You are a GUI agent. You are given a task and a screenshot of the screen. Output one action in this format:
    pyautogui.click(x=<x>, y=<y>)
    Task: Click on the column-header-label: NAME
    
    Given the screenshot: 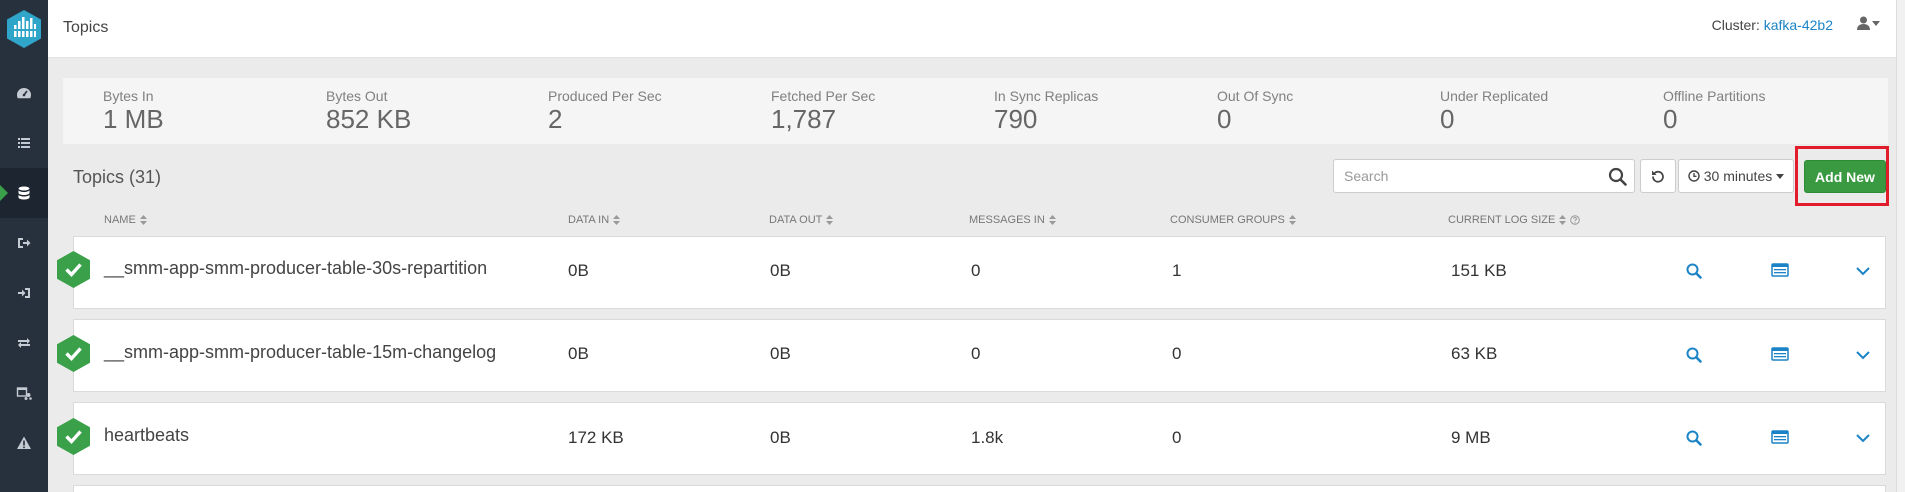 What is the action you would take?
    pyautogui.click(x=120, y=220)
    